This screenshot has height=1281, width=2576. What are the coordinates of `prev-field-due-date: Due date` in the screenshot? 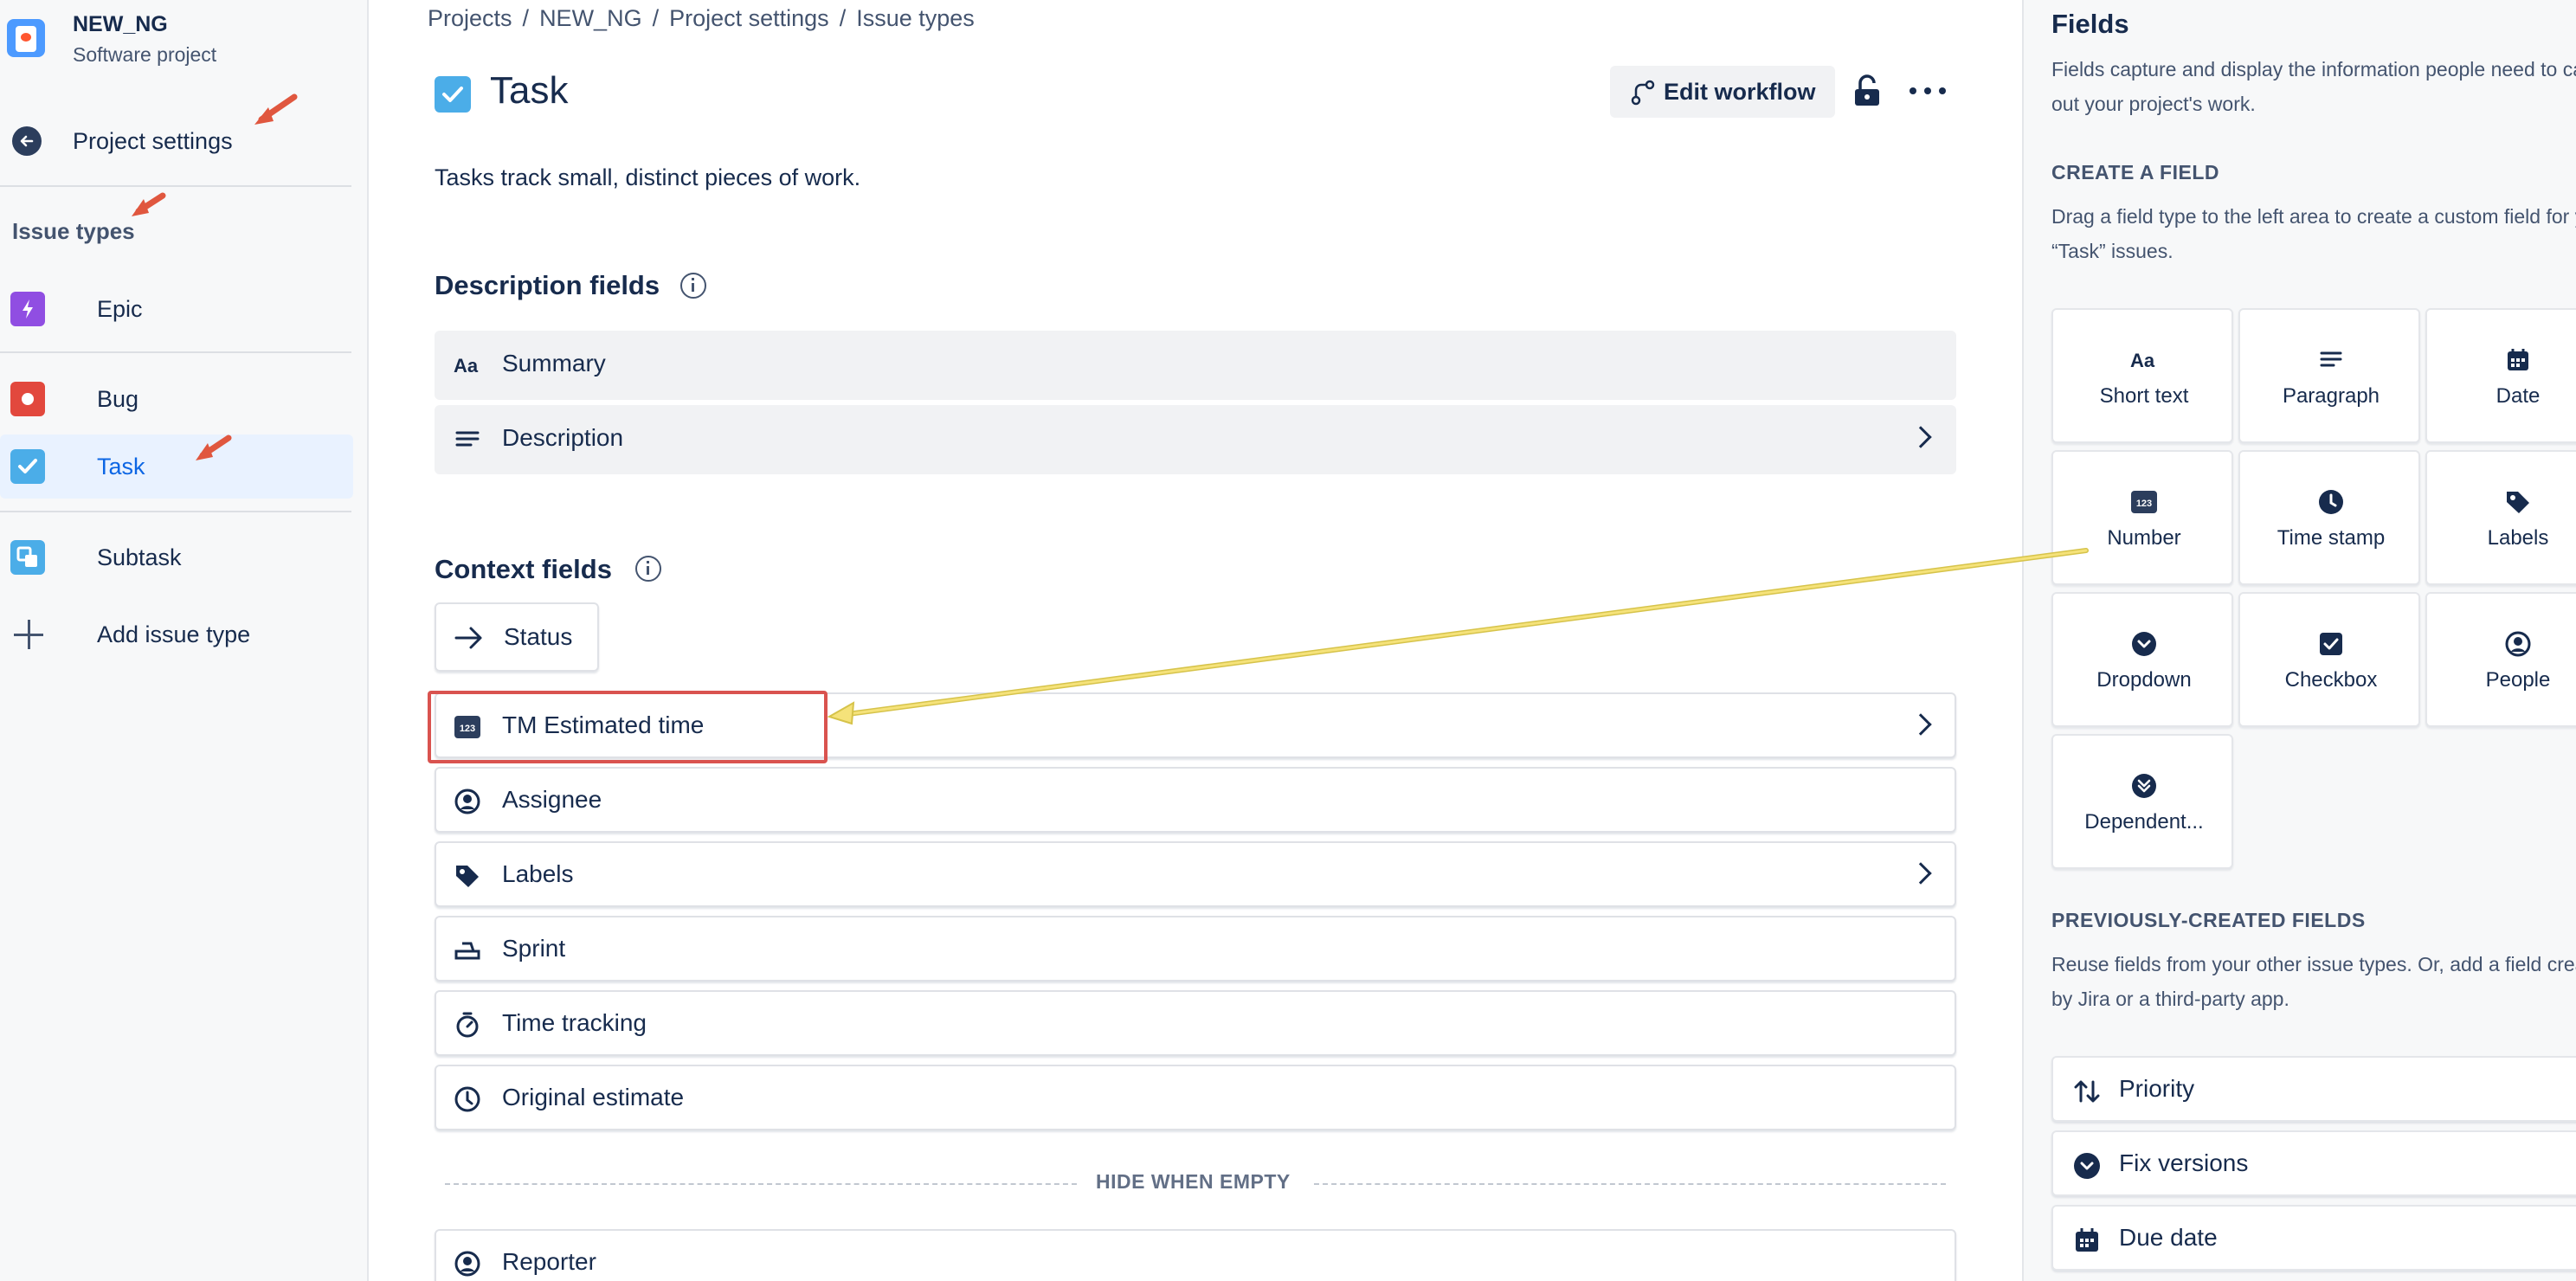 It's located at (2313, 1238).